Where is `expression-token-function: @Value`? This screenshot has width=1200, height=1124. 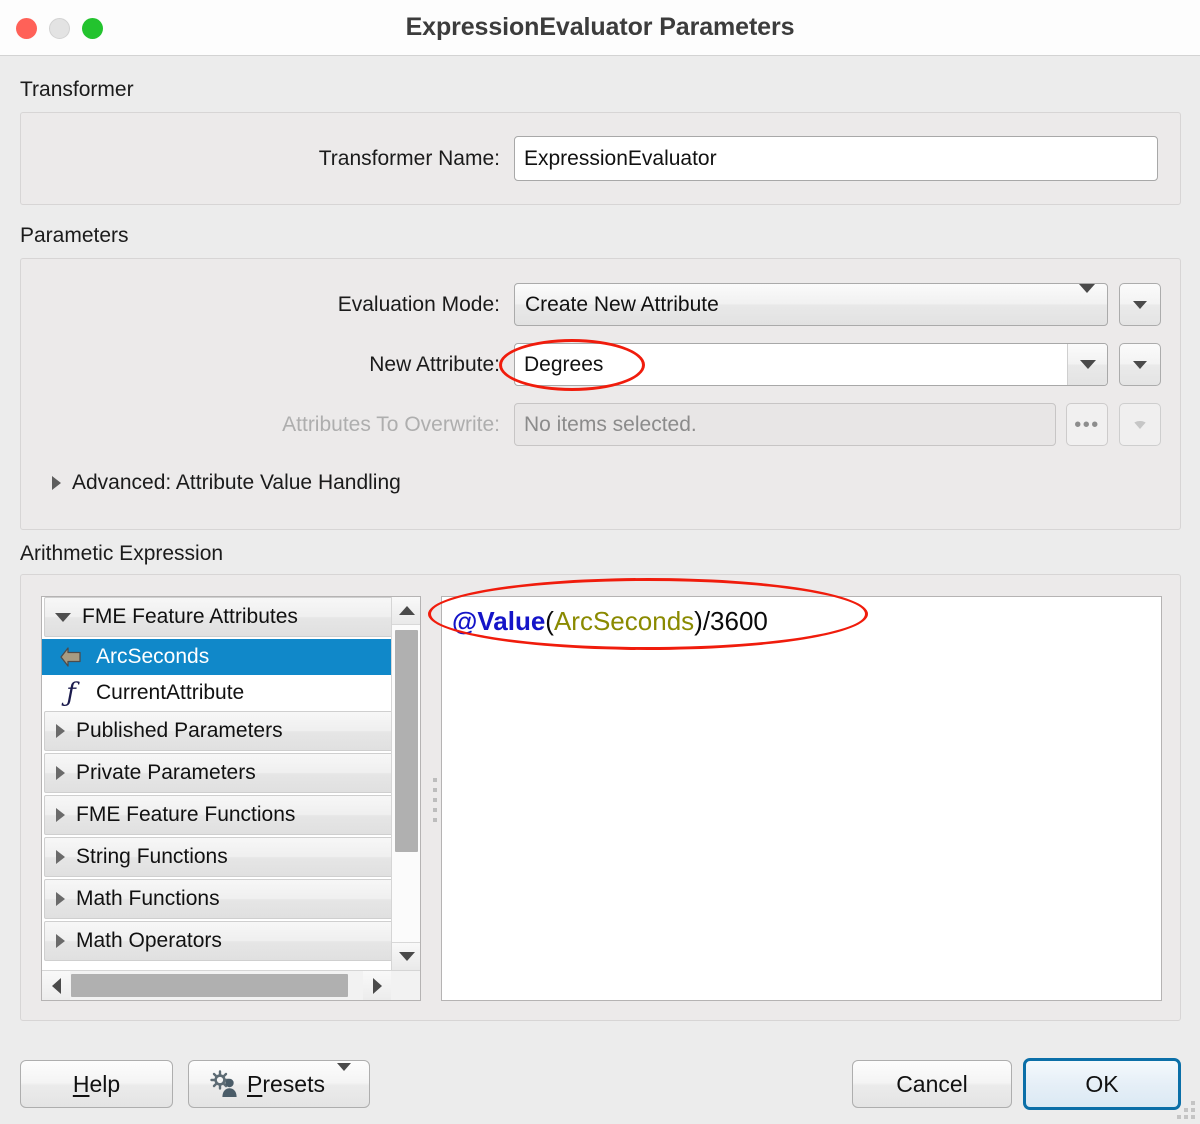
expression-token-function: @Value is located at coordinates (499, 621).